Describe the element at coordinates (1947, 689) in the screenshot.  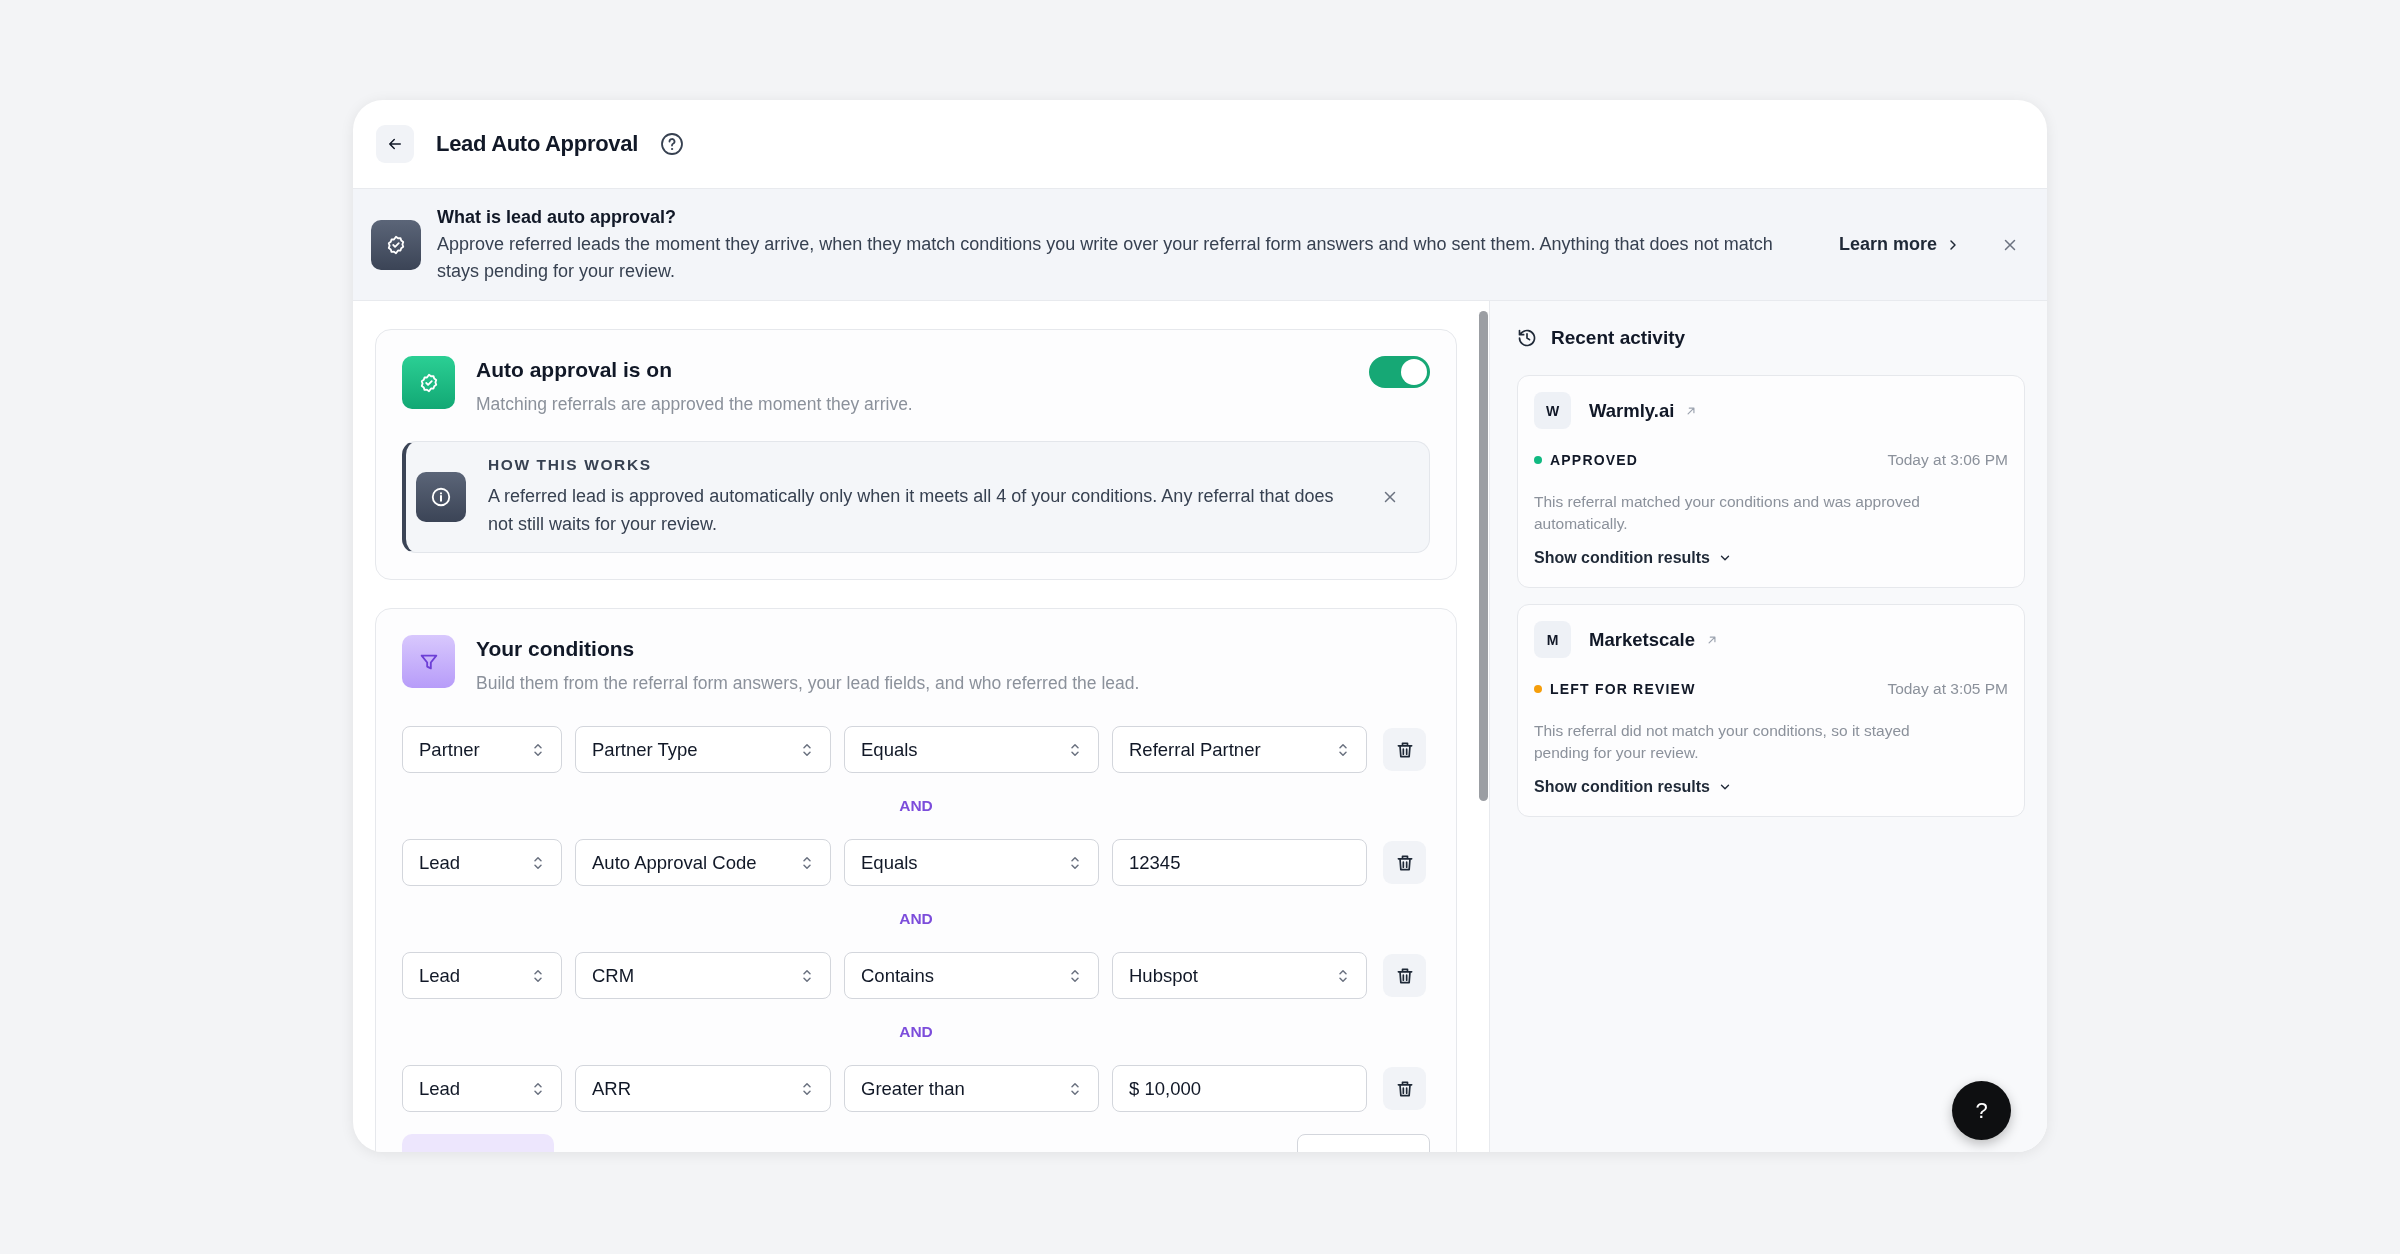
I see `timestamp: Today at 3:05 PM` at that location.